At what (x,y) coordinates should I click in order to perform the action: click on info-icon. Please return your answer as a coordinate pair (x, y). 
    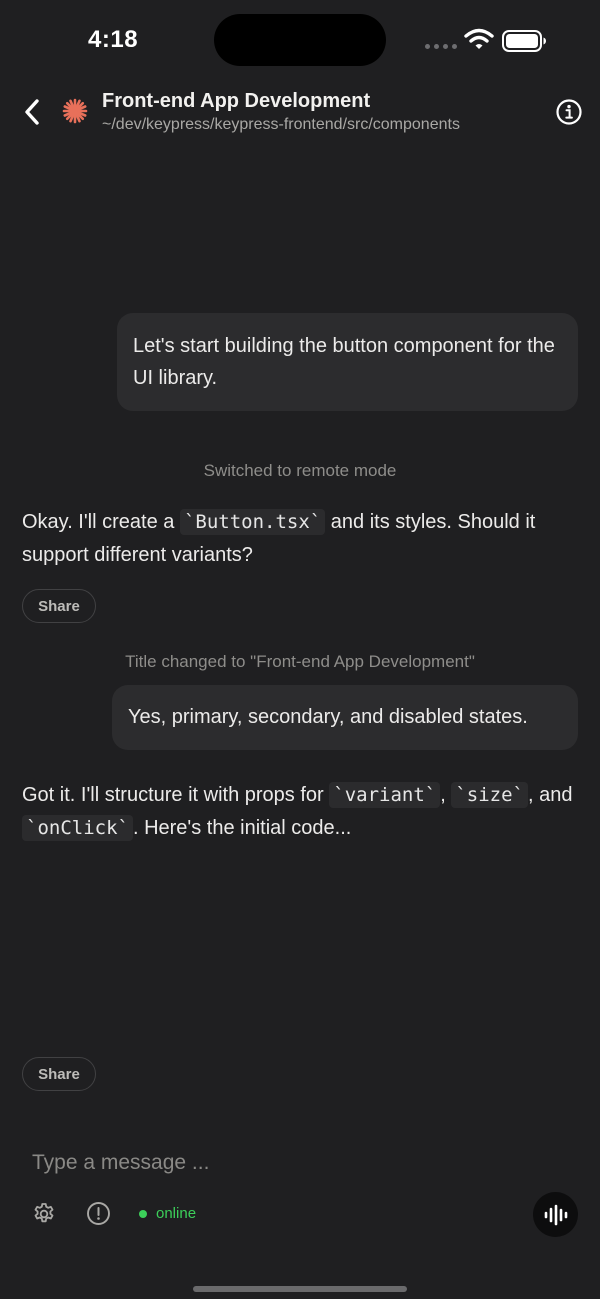
    Looking at the image, I should click on (569, 112).